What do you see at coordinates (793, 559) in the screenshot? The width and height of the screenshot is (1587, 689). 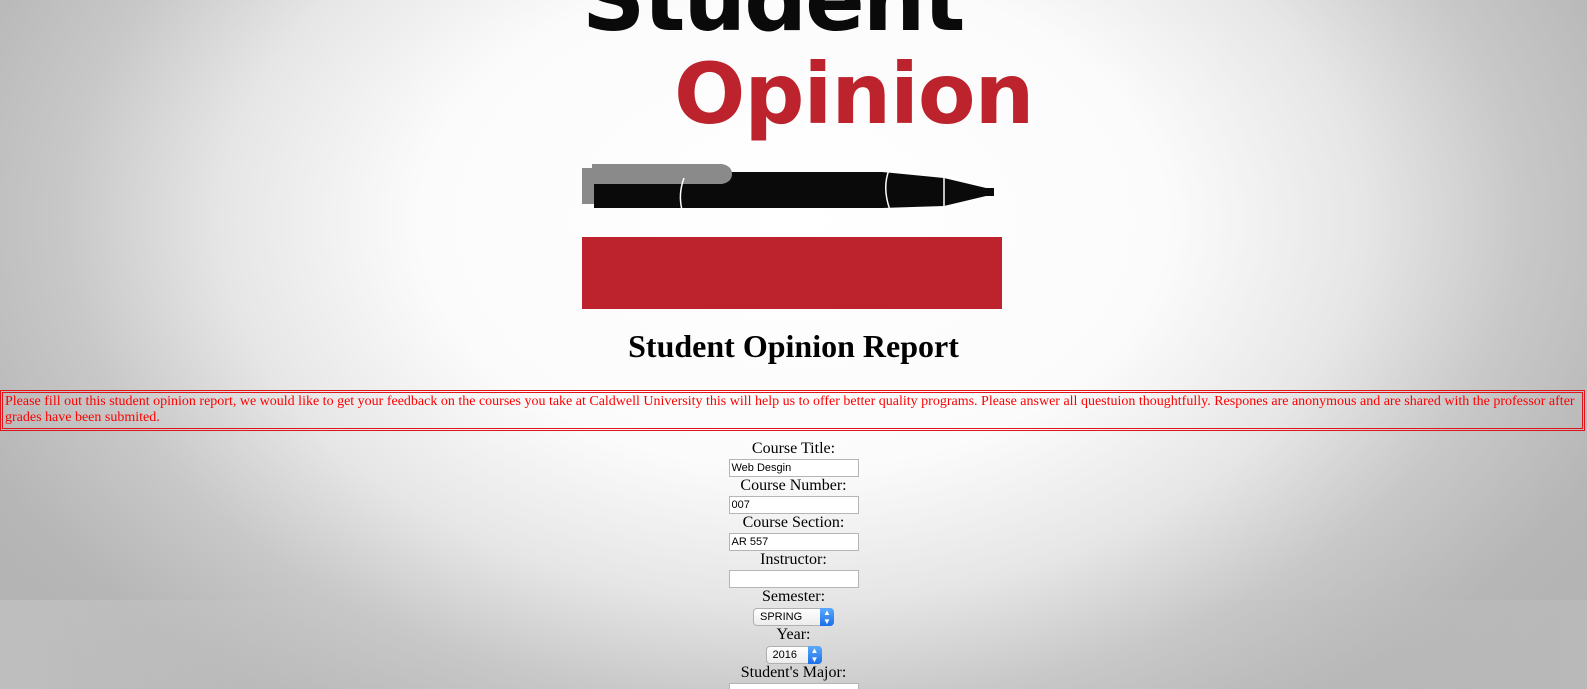 I see `instructor-label: Instructor:` at bounding box center [793, 559].